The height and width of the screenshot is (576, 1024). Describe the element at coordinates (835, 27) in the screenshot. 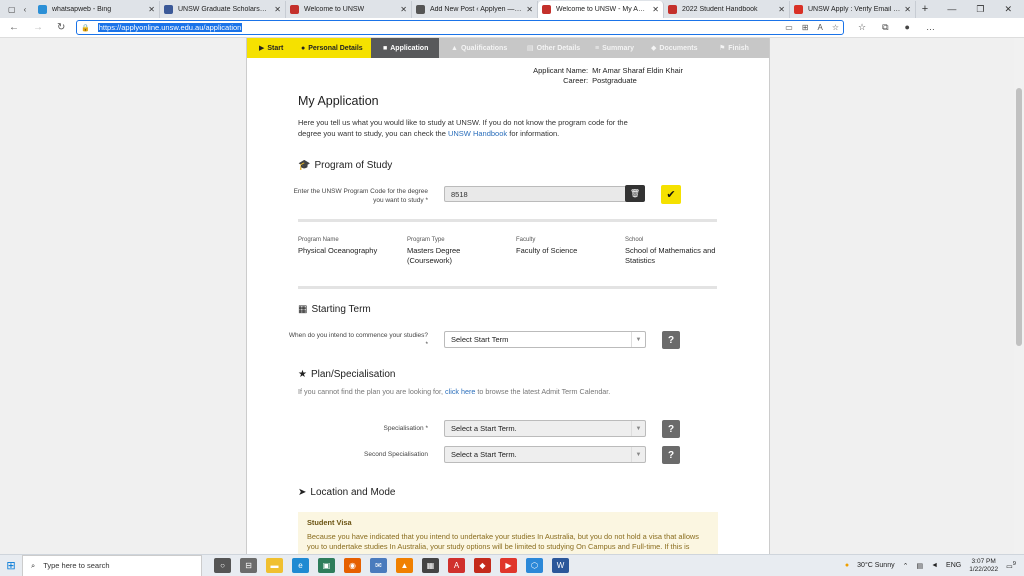

I see `favorite-star-icon: ☆` at that location.